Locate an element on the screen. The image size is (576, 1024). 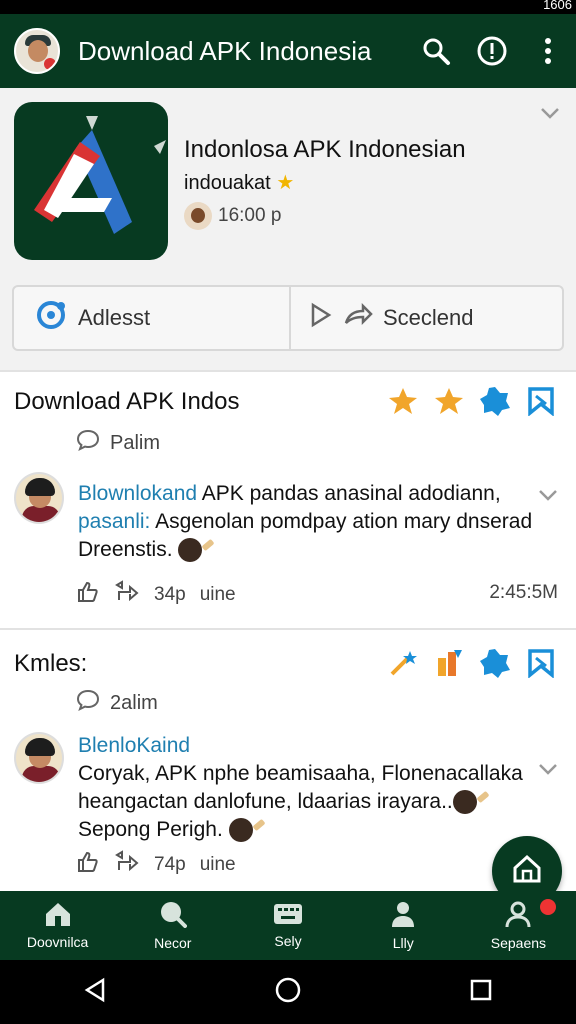
app-bar: Download APK Indonesia is located at coordinates (288, 51).